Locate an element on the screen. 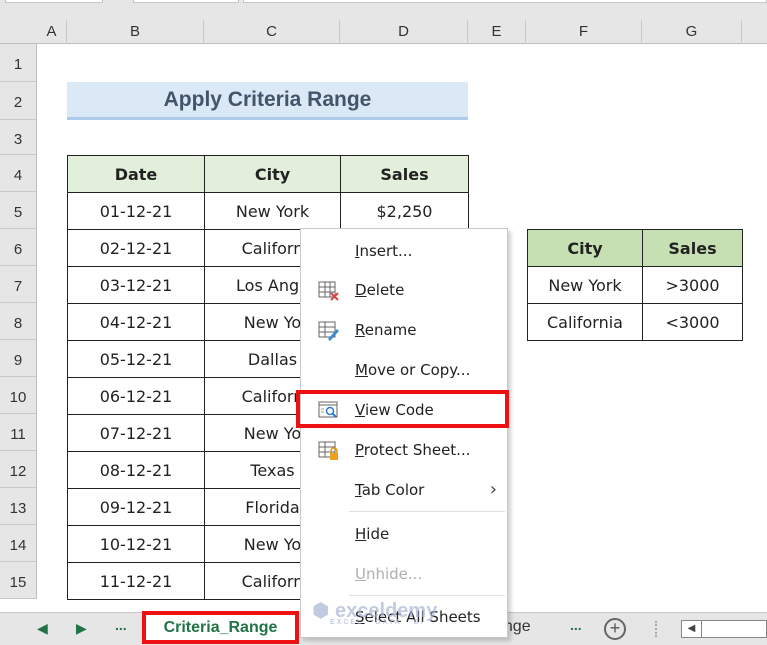  column-header-a: A is located at coordinates (52, 32).